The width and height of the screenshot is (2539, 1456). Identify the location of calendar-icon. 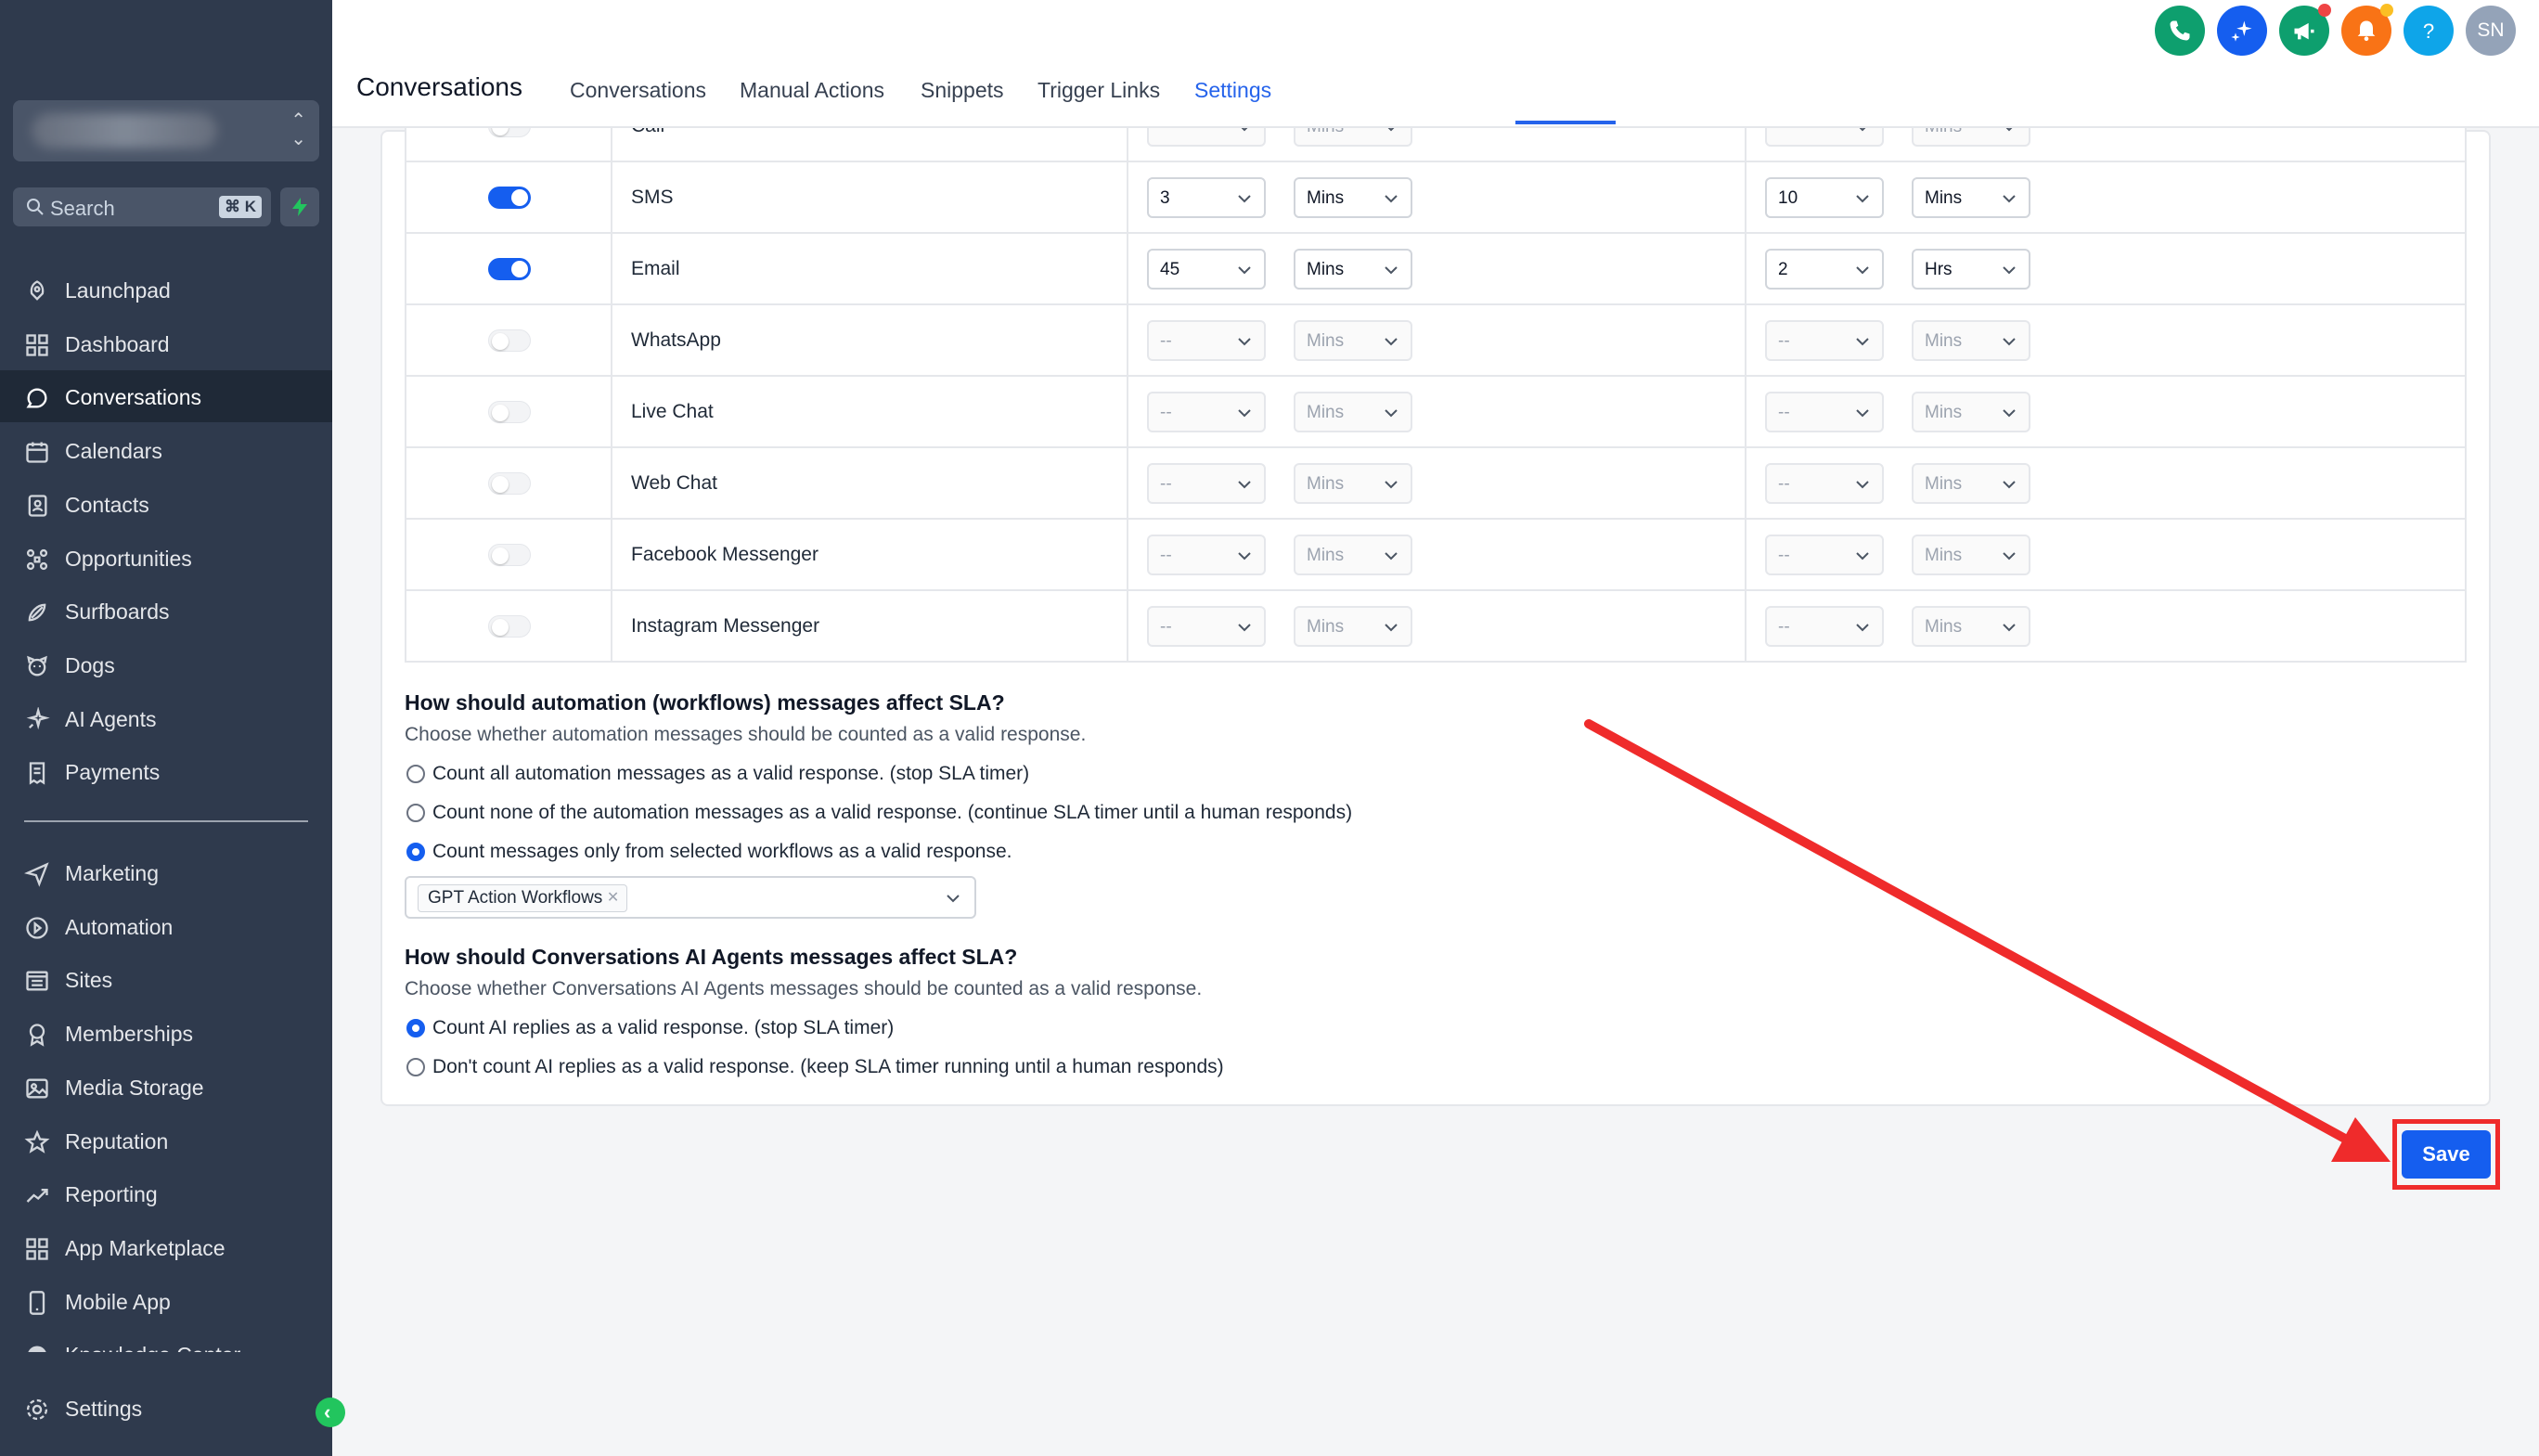
(37, 452).